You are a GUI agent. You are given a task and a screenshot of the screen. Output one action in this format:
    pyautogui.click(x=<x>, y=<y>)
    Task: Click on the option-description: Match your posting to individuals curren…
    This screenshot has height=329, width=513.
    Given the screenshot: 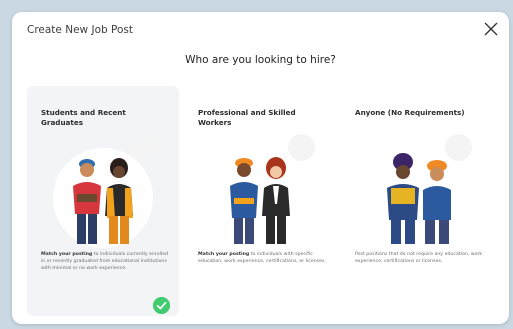 What is the action you would take?
    pyautogui.click(x=105, y=262)
    